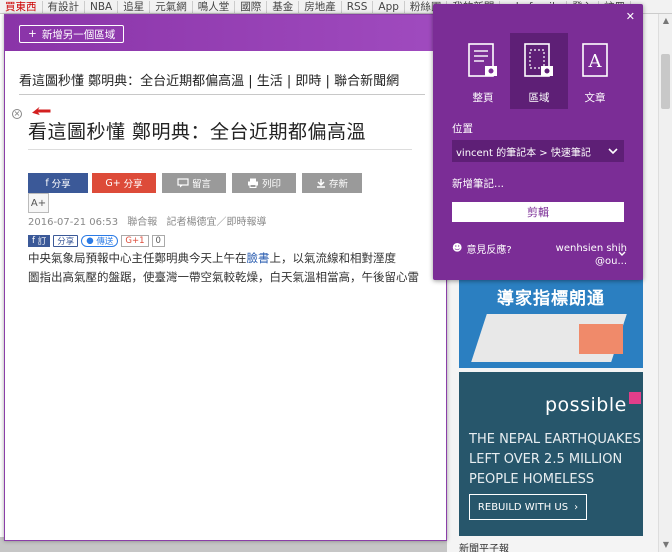 The image size is (672, 552). I want to click on article-title: 看這圖秒懂 鄭明典：全台近期都偏高溫, so click(197, 132).